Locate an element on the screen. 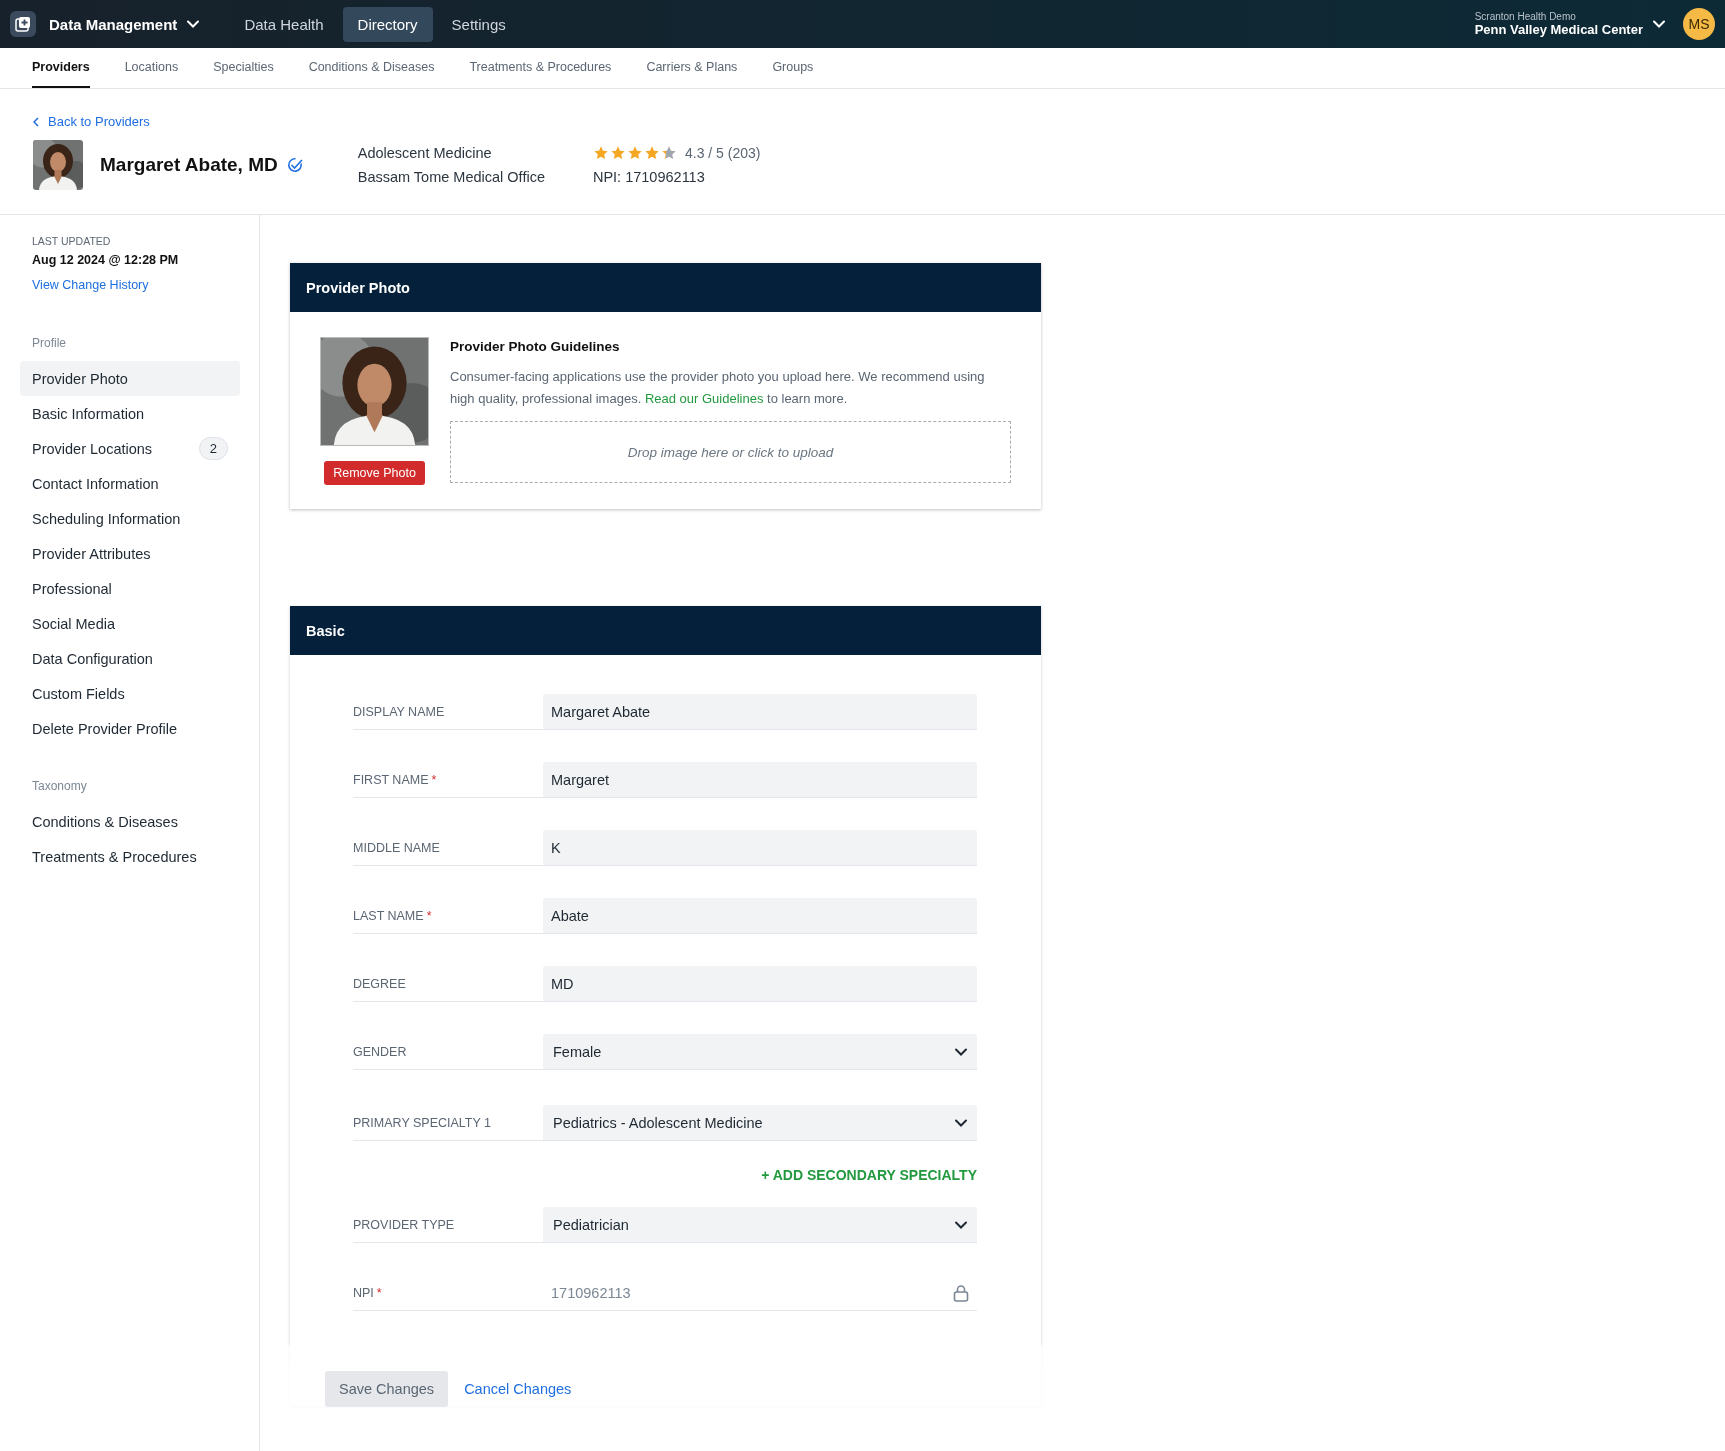 Image resolution: width=1725 pixels, height=1451 pixels. sidebar-item: Data Configuration is located at coordinates (130, 658).